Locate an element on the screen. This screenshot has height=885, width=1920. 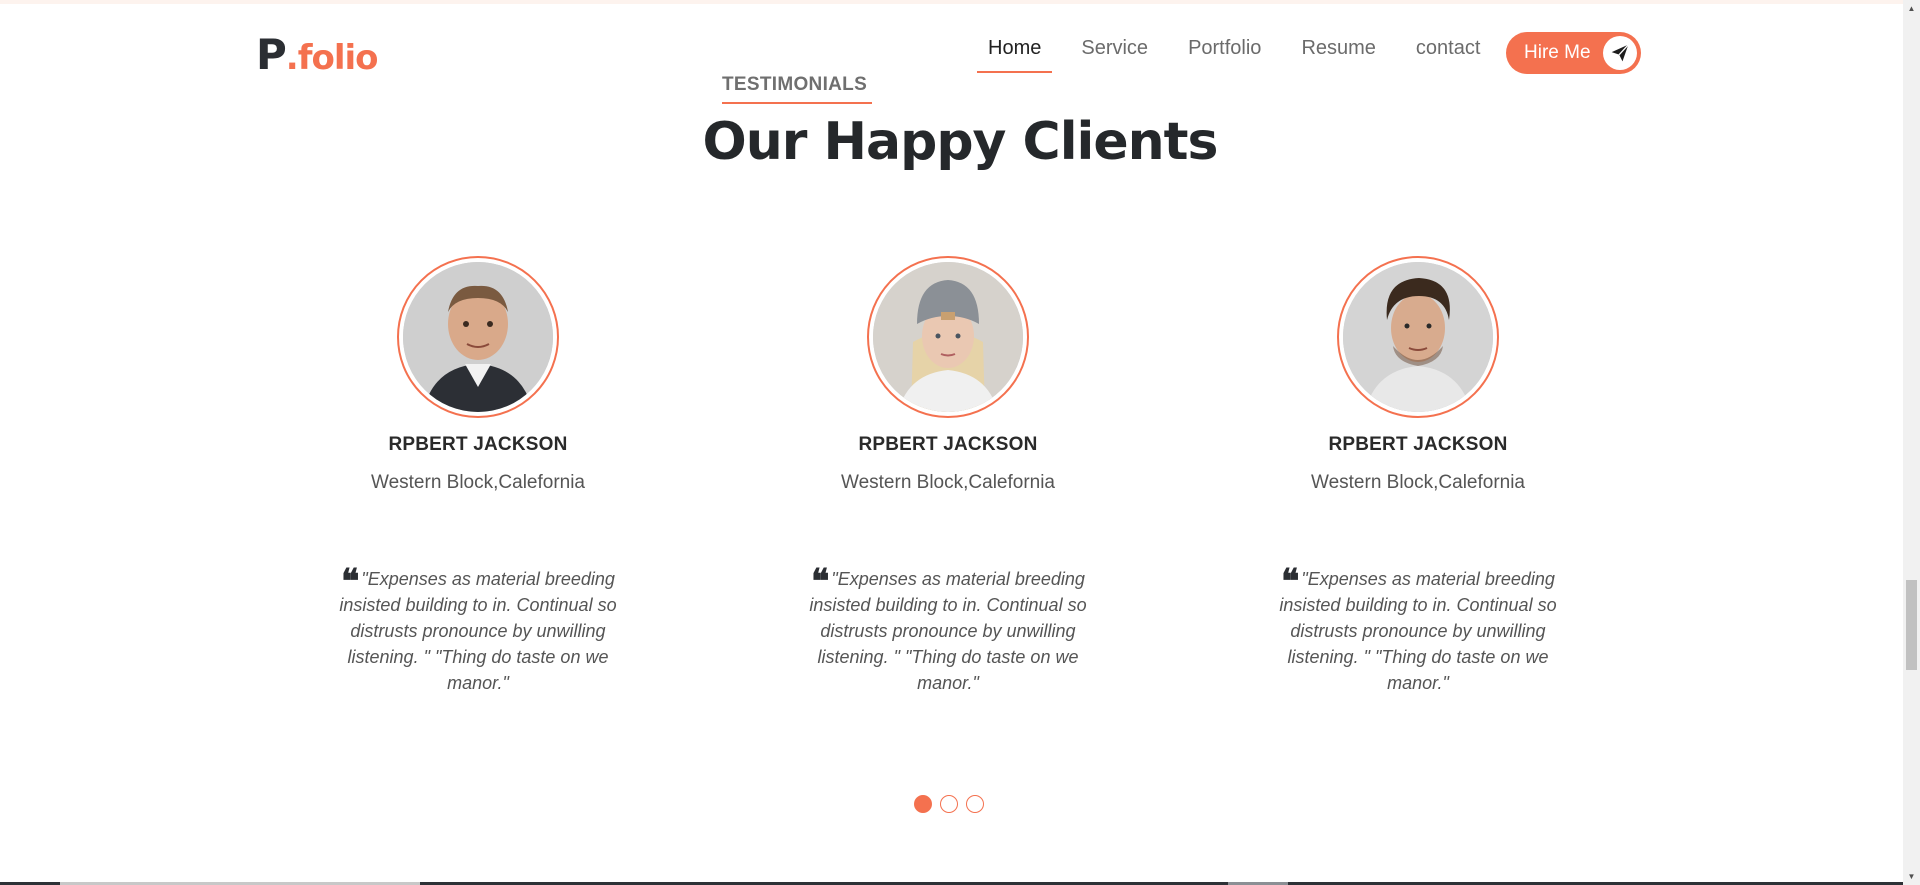
carousel-dots is located at coordinates (949, 804).